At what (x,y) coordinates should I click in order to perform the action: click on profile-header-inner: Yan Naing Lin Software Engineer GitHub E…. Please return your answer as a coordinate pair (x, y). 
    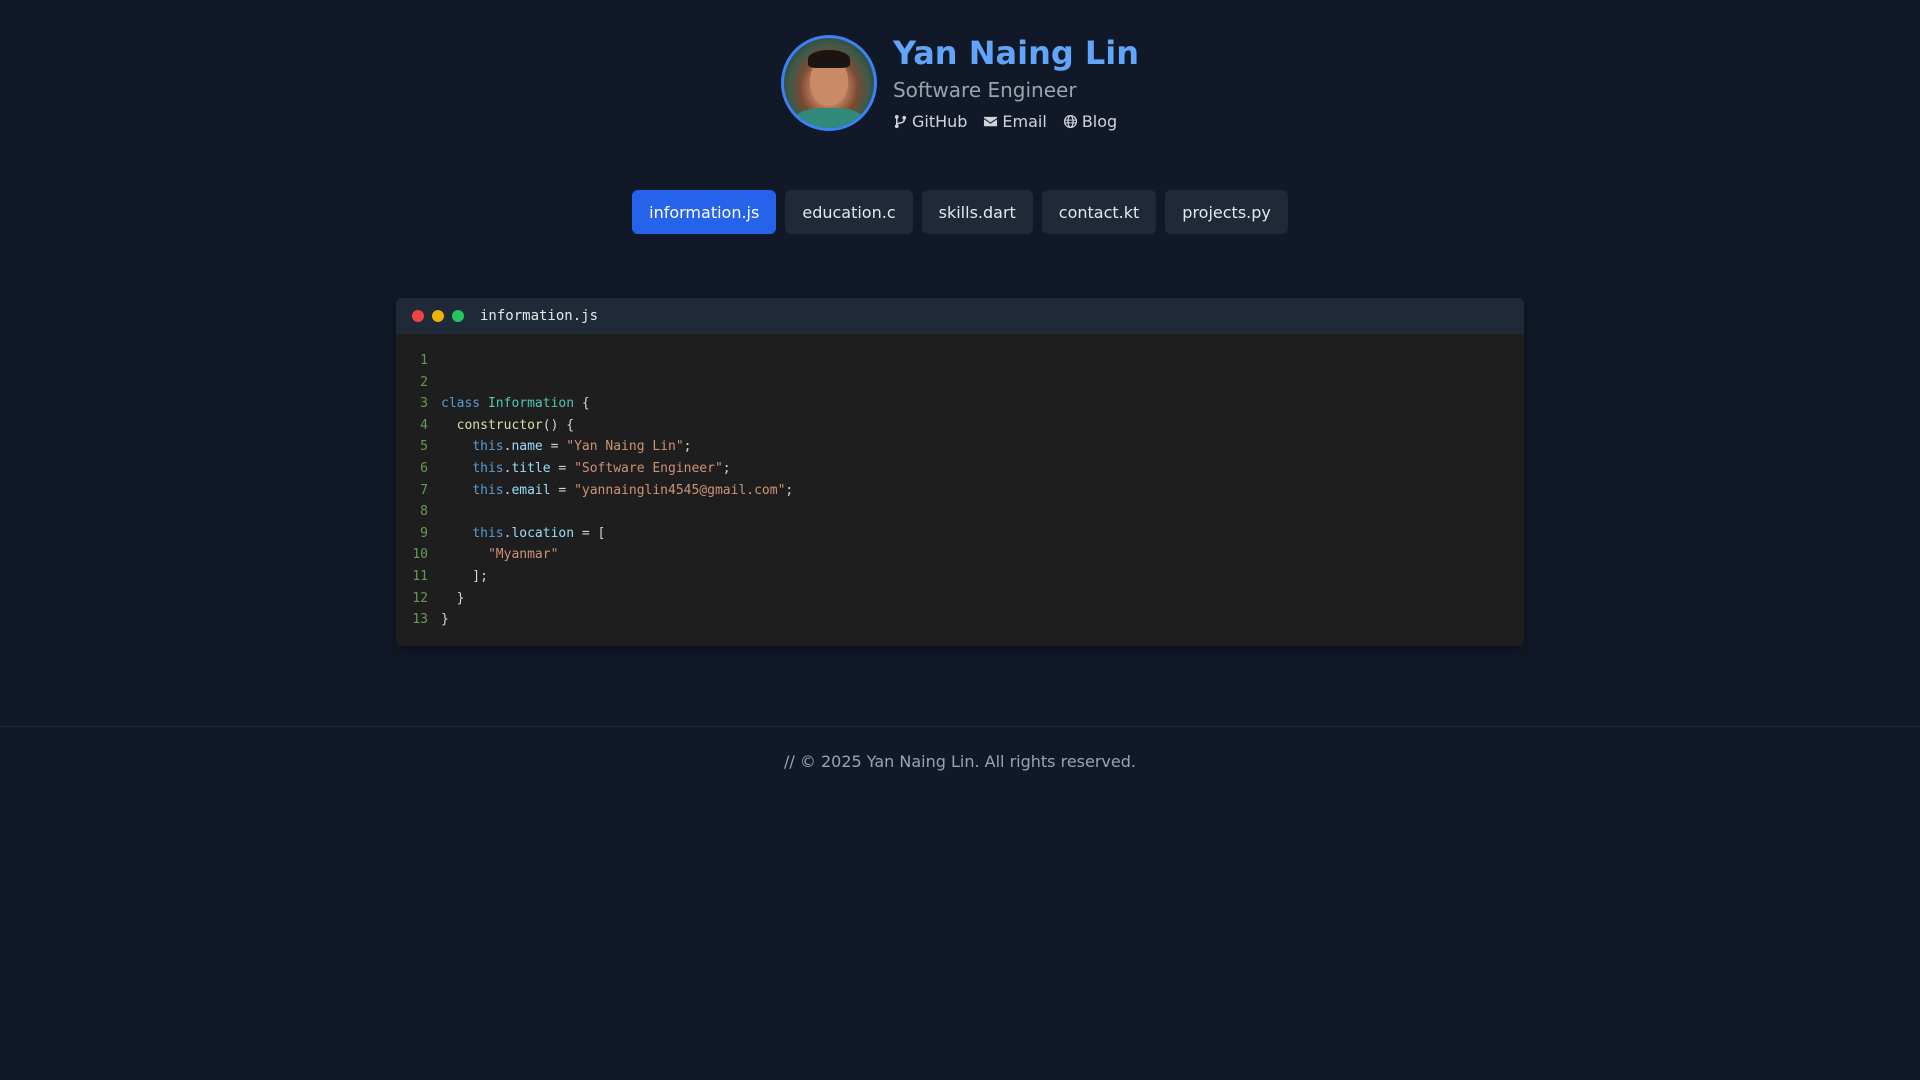
    Looking at the image, I should click on (959, 82).